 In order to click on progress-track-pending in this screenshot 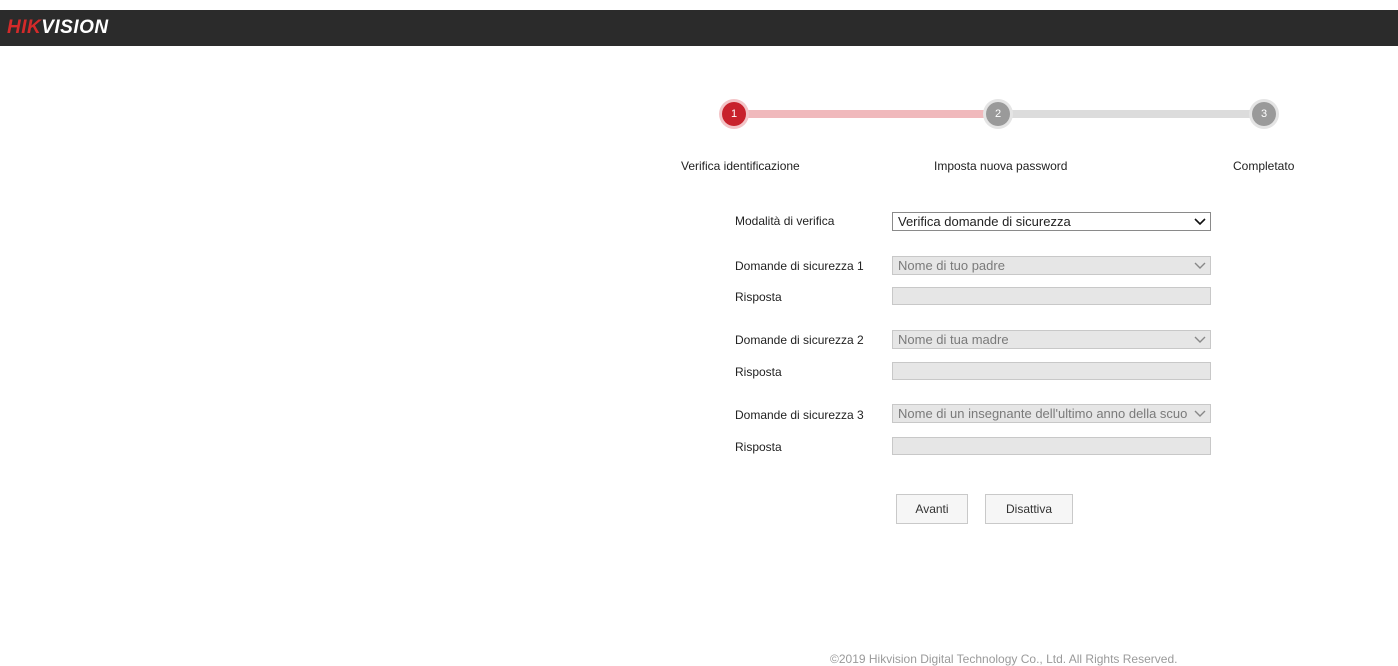, I will do `click(1131, 114)`.